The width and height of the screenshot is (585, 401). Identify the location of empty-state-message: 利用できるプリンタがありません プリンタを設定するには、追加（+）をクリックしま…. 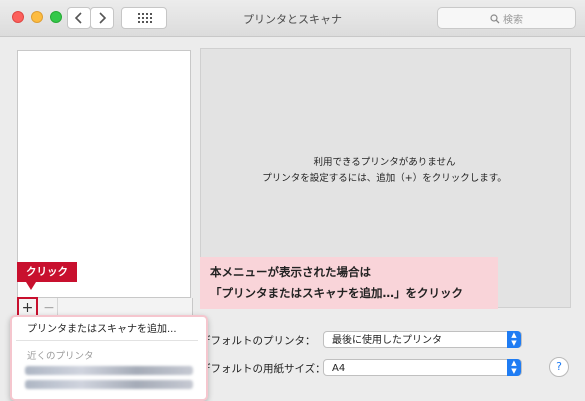
(384, 171).